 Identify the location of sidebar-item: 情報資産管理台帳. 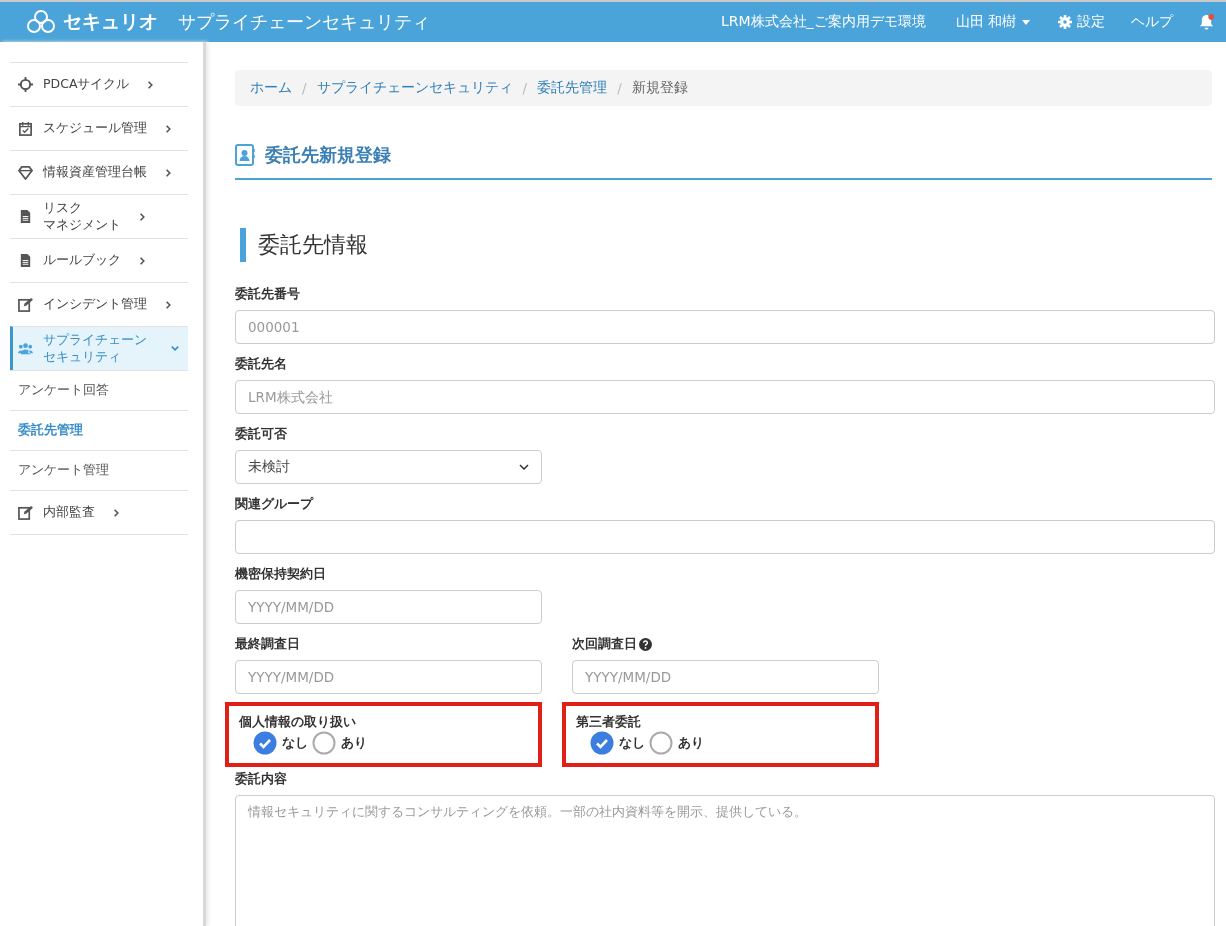
(99, 172).